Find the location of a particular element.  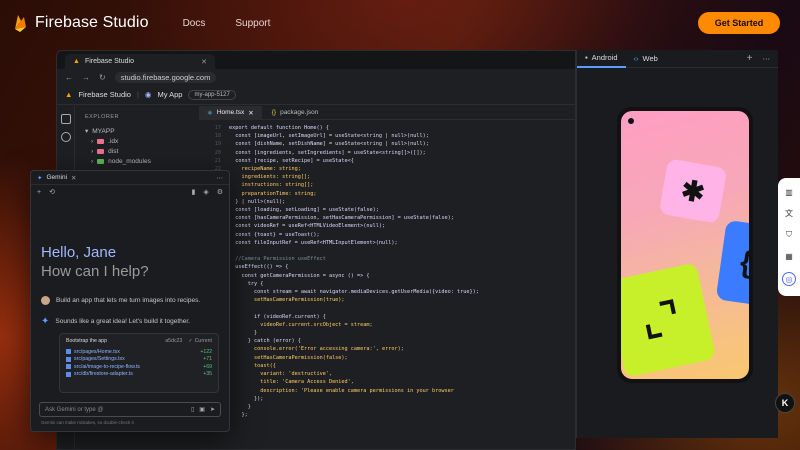

tag-icon: ◈ is located at coordinates (205, 192).